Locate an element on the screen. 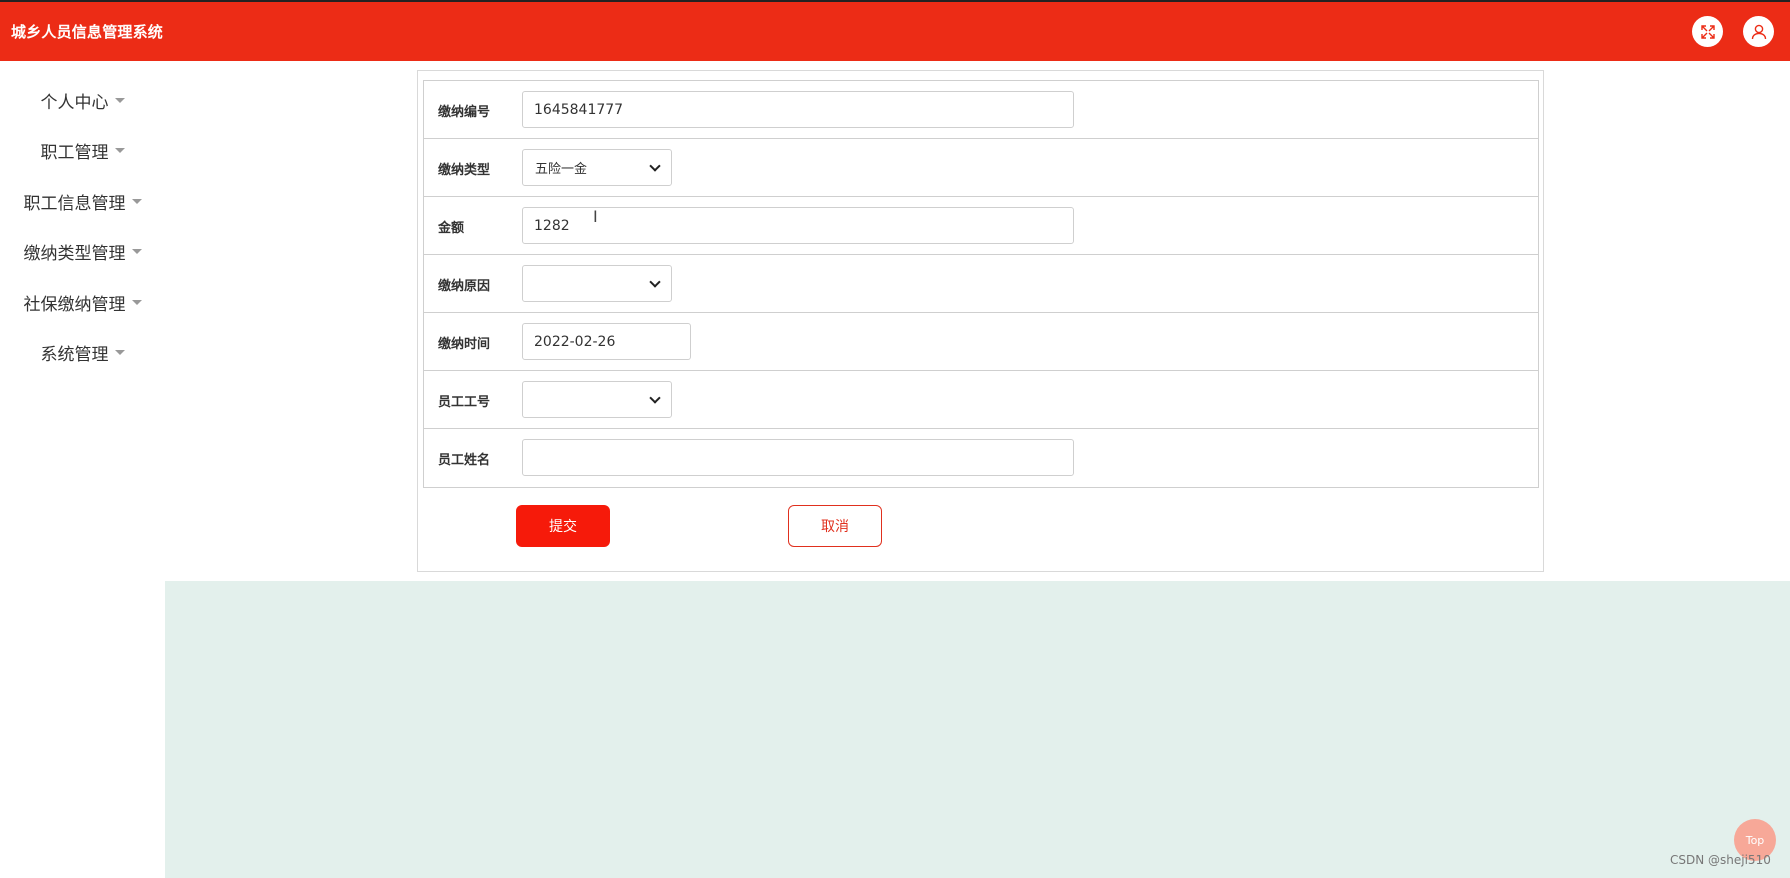 The width and height of the screenshot is (1790, 878). form-row-payment-type: 缴纳类型 五险一金 is located at coordinates (981, 168).